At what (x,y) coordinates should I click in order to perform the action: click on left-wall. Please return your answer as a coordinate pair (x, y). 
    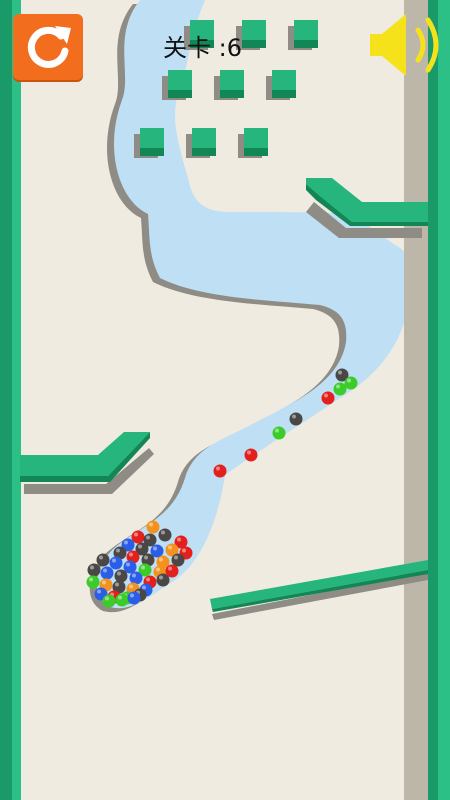
    Looking at the image, I should click on (10, 400).